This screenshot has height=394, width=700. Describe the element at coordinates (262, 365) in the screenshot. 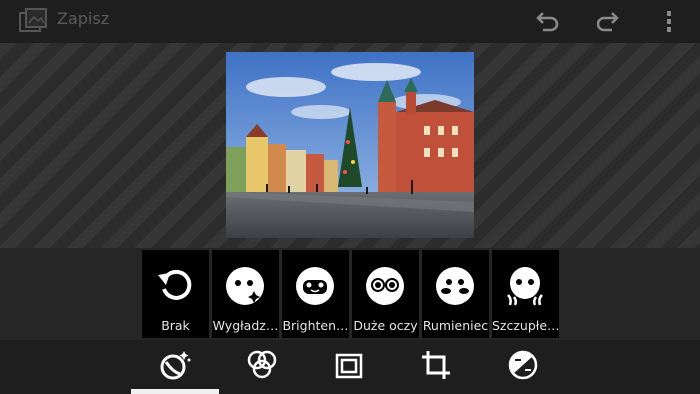

I see `color-effects-tool-icon` at that location.